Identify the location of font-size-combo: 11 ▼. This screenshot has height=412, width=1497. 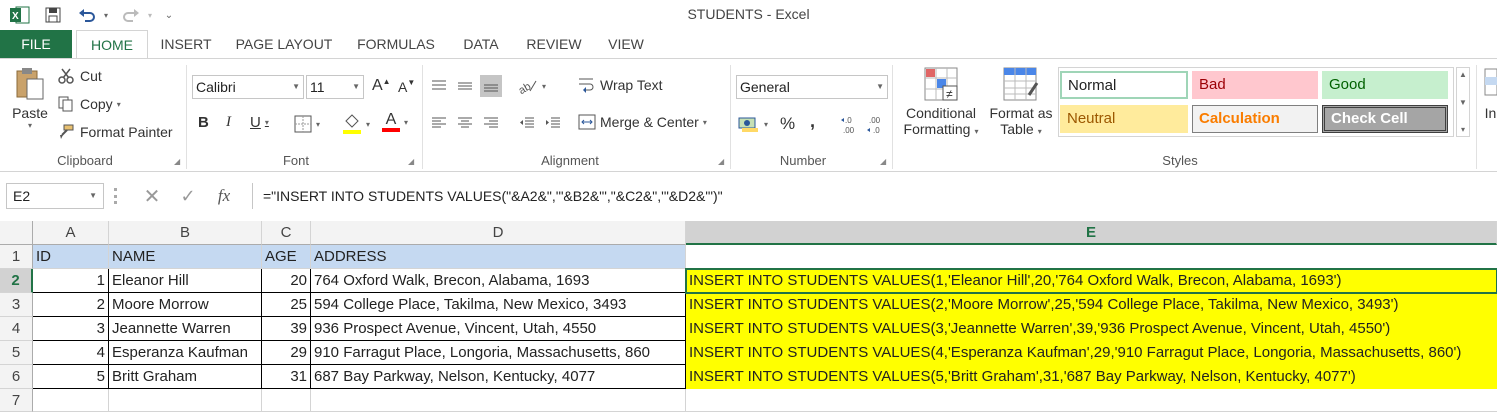
(335, 87).